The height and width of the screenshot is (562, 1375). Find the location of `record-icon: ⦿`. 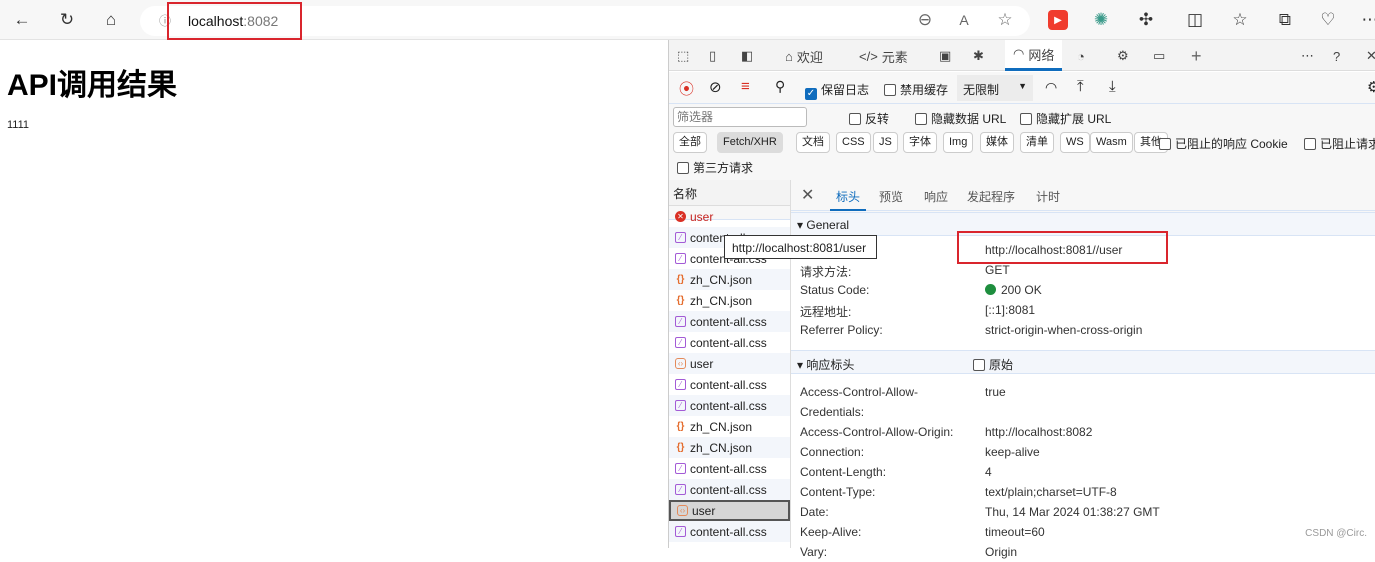

record-icon: ⦿ is located at coordinates (686, 88).